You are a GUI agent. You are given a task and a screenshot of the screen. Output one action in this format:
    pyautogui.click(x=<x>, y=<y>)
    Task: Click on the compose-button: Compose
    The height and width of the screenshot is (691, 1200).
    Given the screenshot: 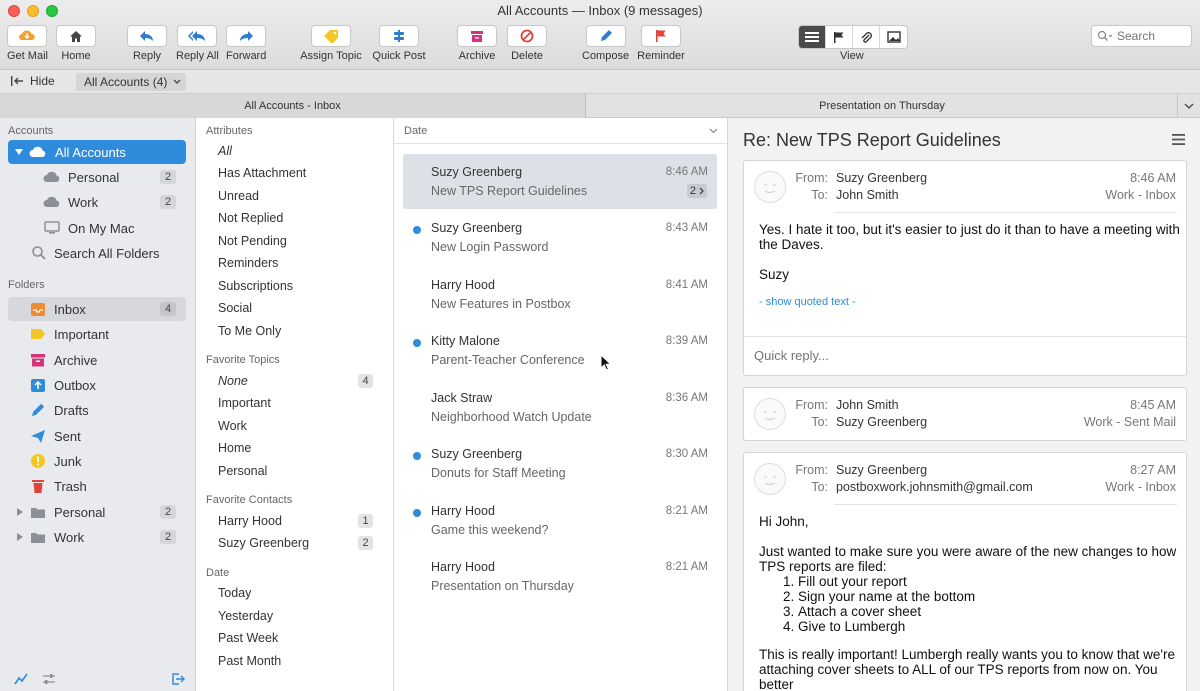 What is the action you would take?
    pyautogui.click(x=605, y=43)
    